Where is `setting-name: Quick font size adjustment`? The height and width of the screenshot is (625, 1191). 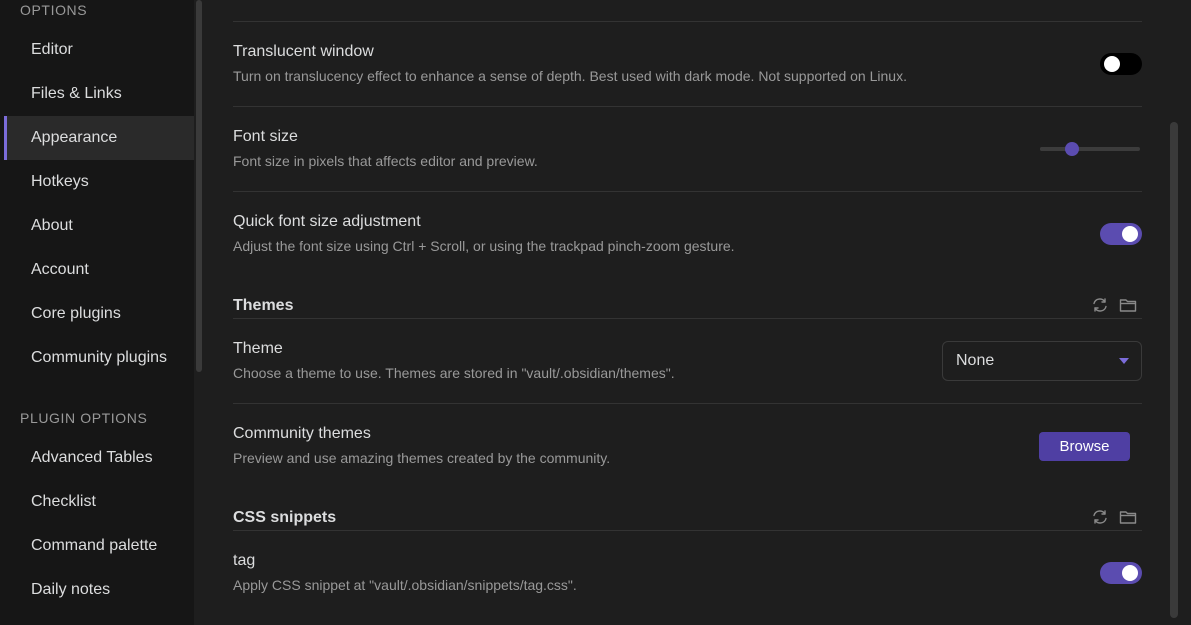
setting-name: Quick font size adjustment is located at coordinates (327, 221).